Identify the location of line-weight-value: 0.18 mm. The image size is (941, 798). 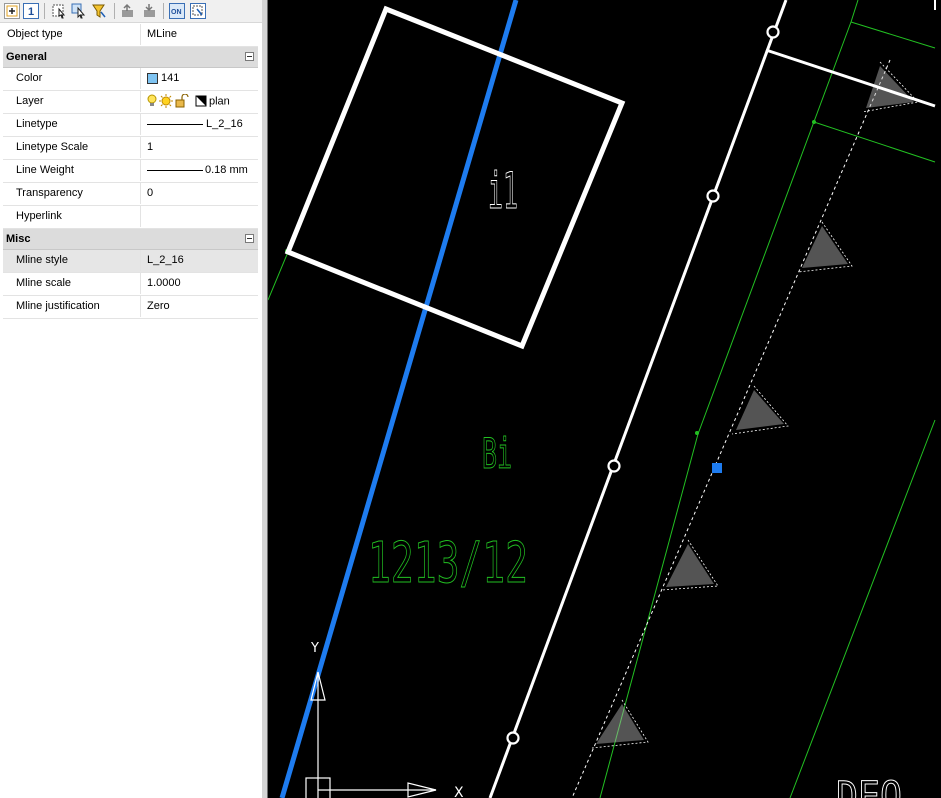
(226, 170).